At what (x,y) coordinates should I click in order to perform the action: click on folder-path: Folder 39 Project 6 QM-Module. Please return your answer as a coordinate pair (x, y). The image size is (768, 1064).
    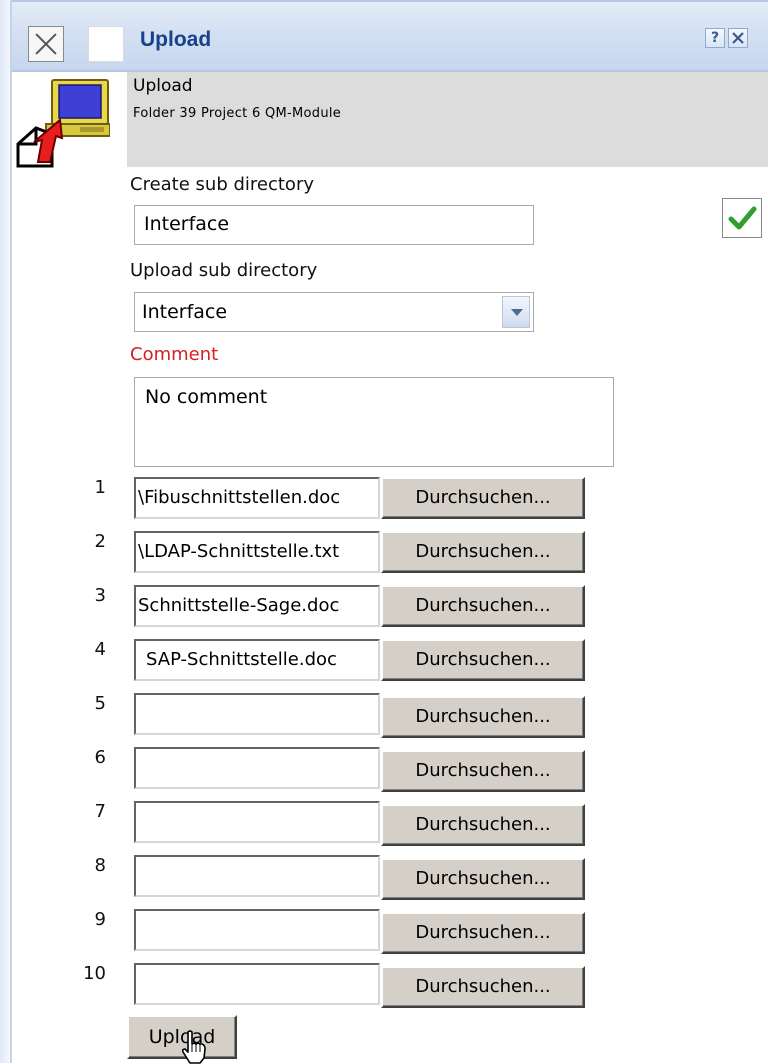
    Looking at the image, I should click on (237, 113).